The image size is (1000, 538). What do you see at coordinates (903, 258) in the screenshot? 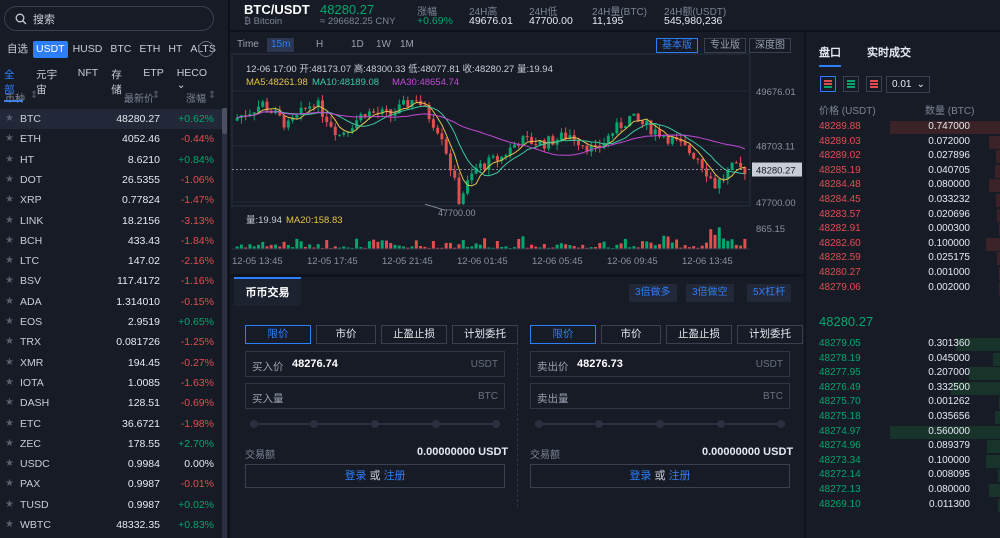
I see `ask-row: 48282.59 0.025175` at bounding box center [903, 258].